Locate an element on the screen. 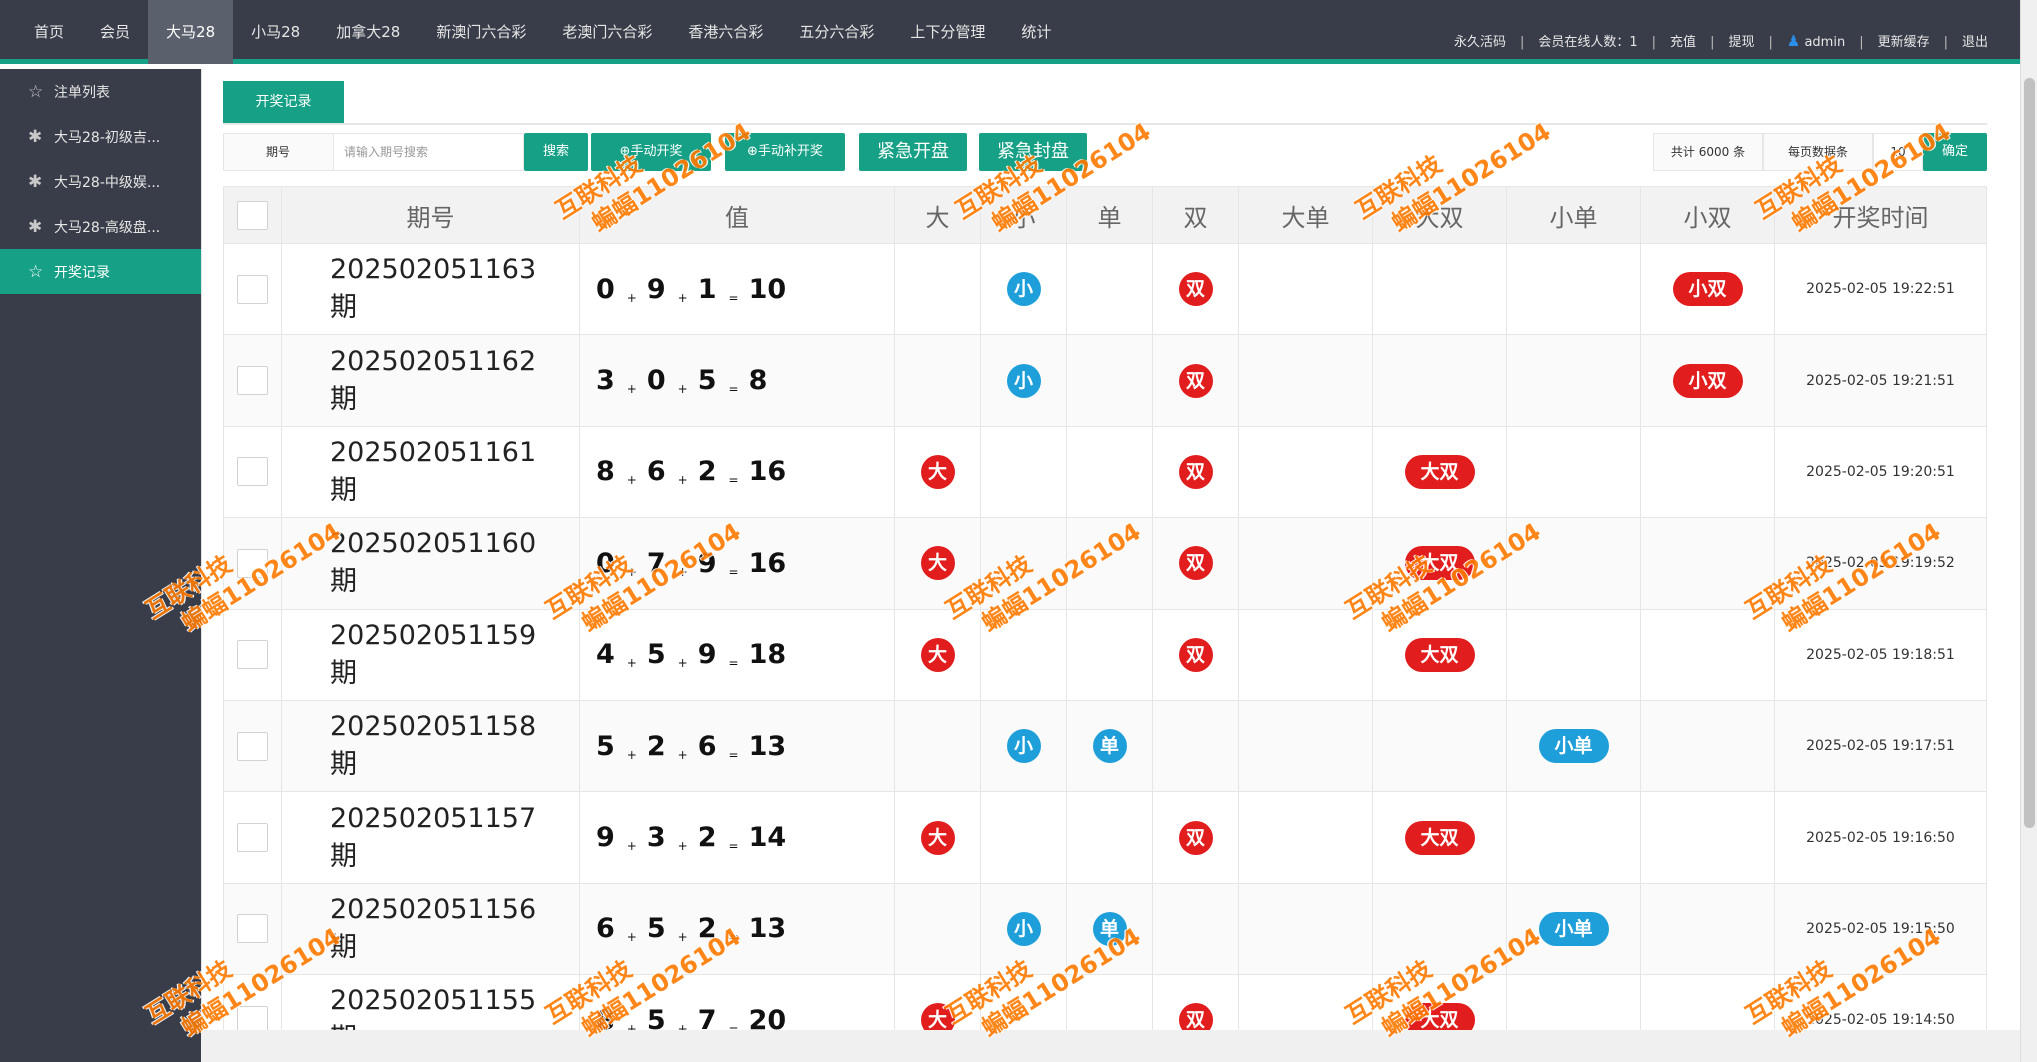 This screenshot has height=1062, width=2037. nav-item: 上下分管理 is located at coordinates (947, 32).